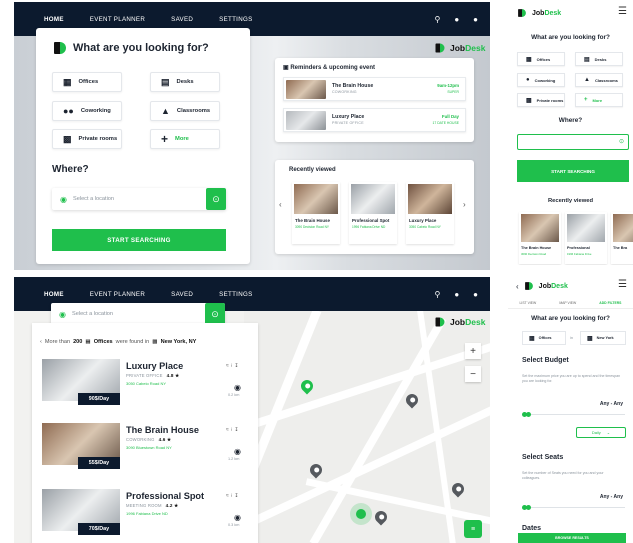 This screenshot has height=543, width=633. What do you see at coordinates (67, 138) in the screenshot?
I see `room-icon: ▩` at bounding box center [67, 138].